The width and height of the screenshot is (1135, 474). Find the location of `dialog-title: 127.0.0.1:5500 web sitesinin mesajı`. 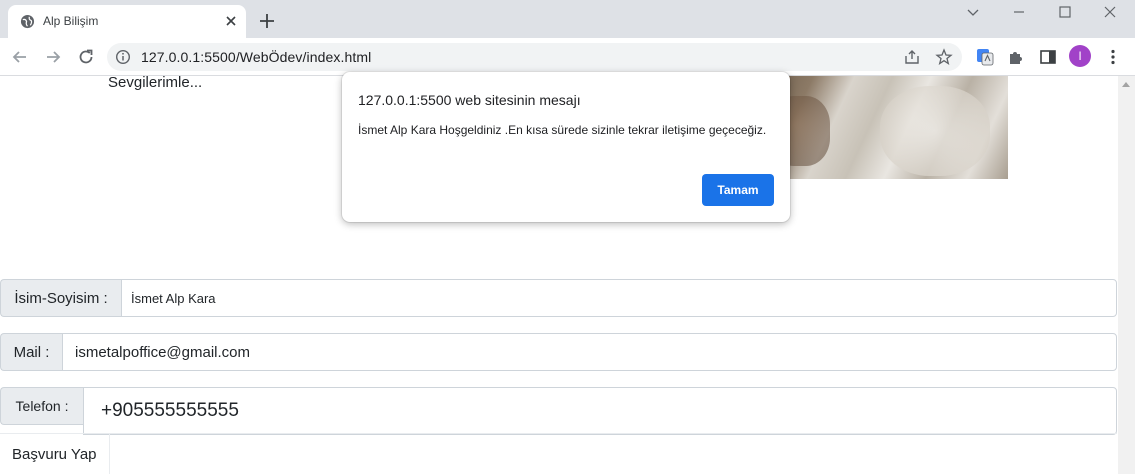

dialog-title: 127.0.0.1:5500 web sitesinin mesajı is located at coordinates (469, 100).